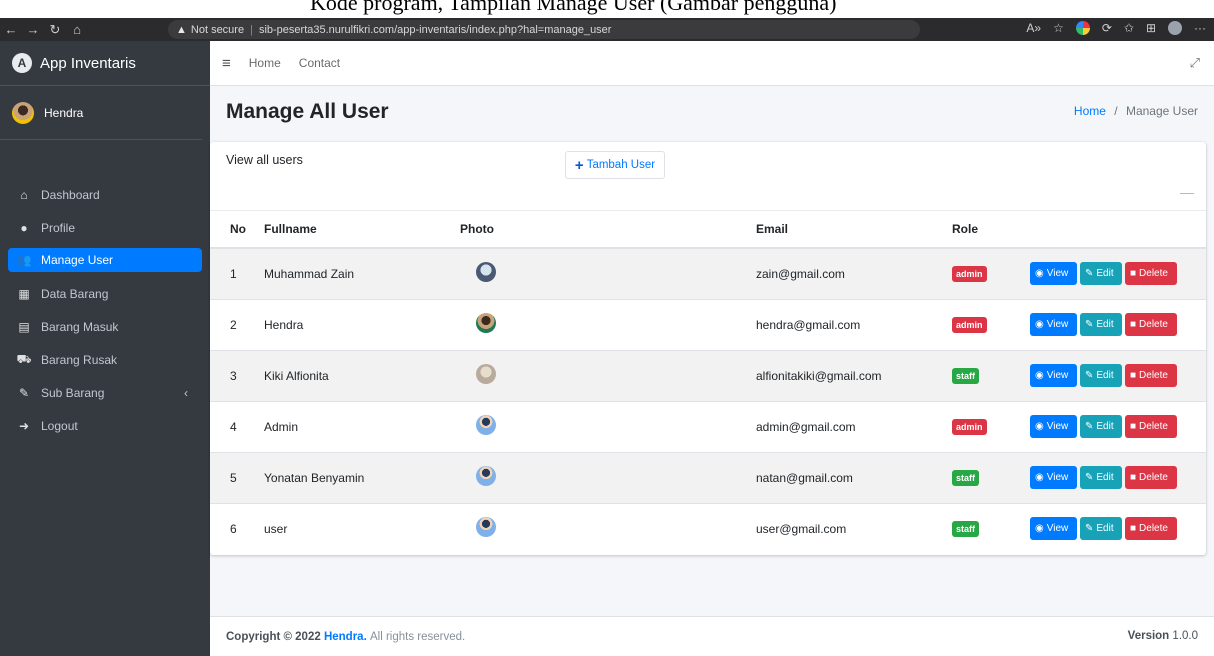 The height and width of the screenshot is (656, 1214). What do you see at coordinates (1082, 28) in the screenshot?
I see `extension-icon` at bounding box center [1082, 28].